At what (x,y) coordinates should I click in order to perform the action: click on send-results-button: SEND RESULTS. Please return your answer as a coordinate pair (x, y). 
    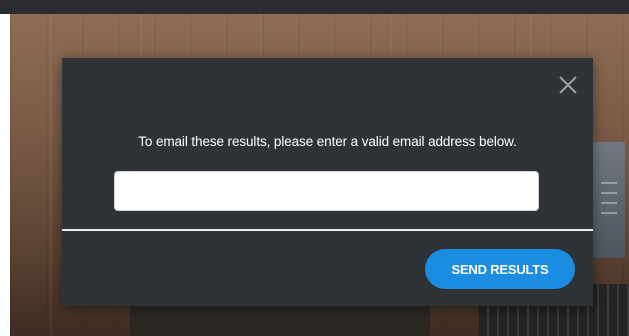
    Looking at the image, I should click on (500, 269).